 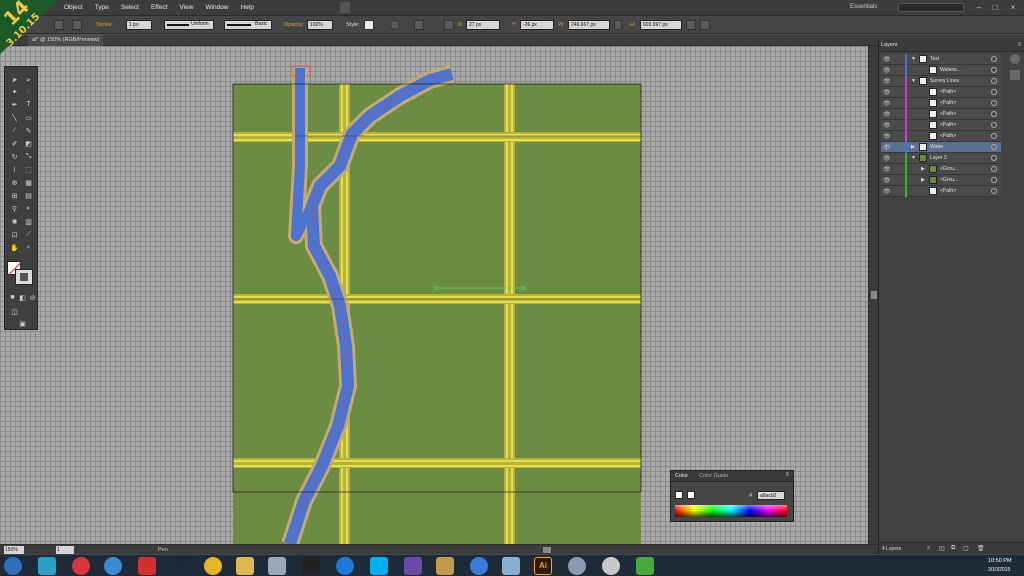 What do you see at coordinates (213, 566) in the screenshot?
I see `chrome-icon` at bounding box center [213, 566].